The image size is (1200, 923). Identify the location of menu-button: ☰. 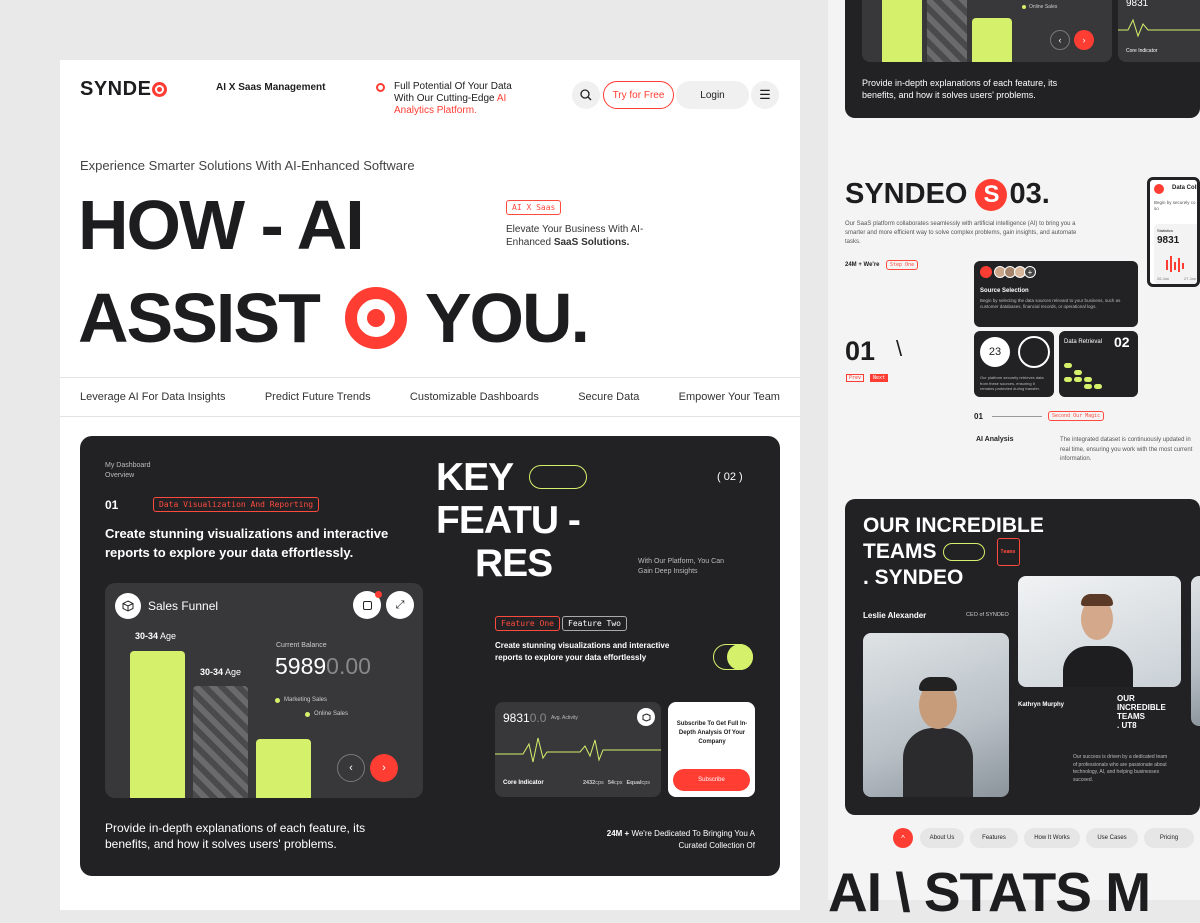
(765, 95).